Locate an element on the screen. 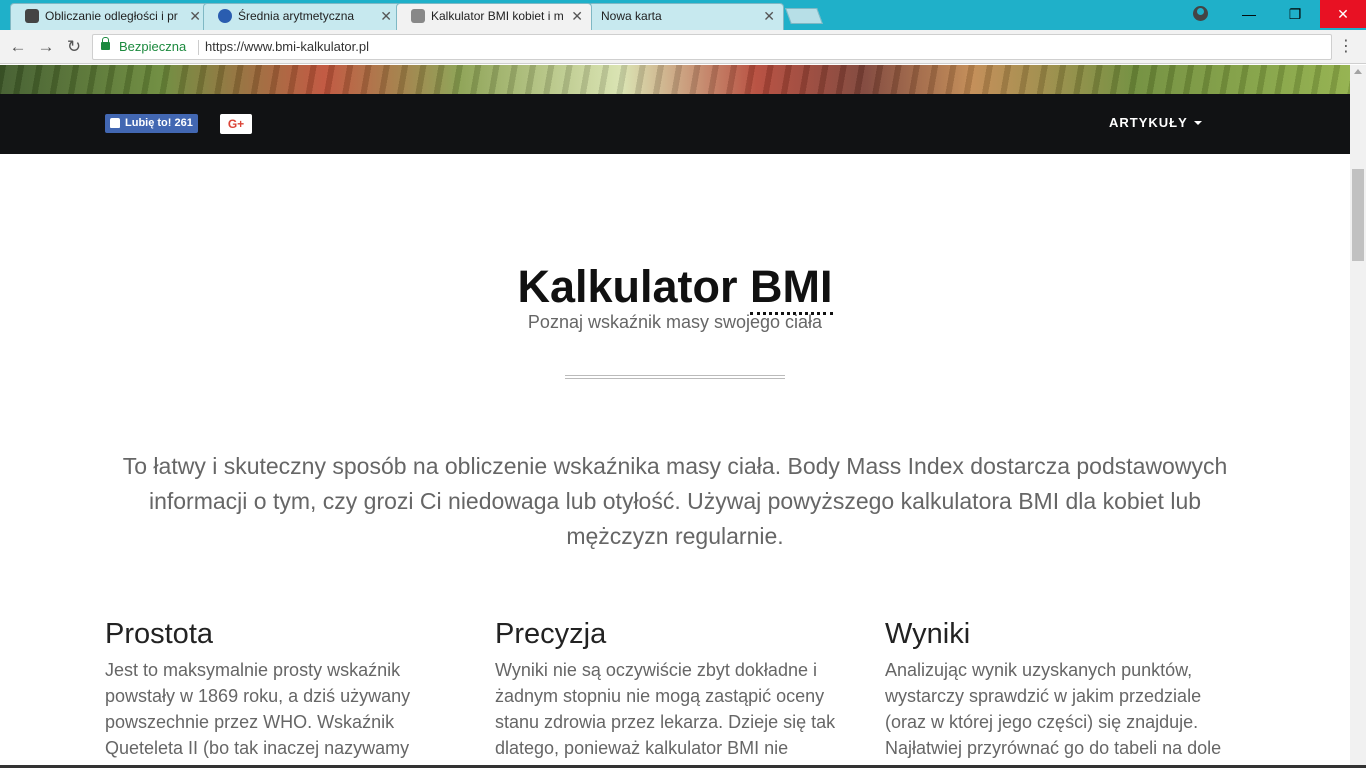 The height and width of the screenshot is (768, 1366). scroll-up-arrow-icon is located at coordinates (1358, 71).